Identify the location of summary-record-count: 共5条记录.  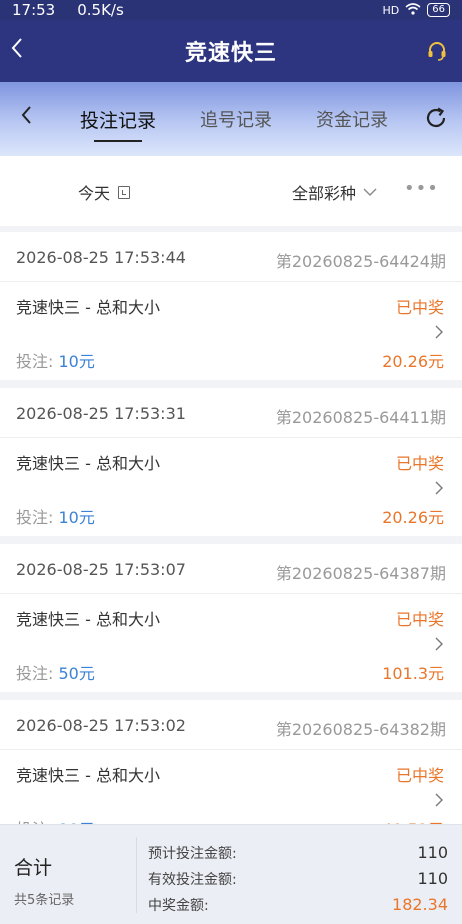
(44, 900).